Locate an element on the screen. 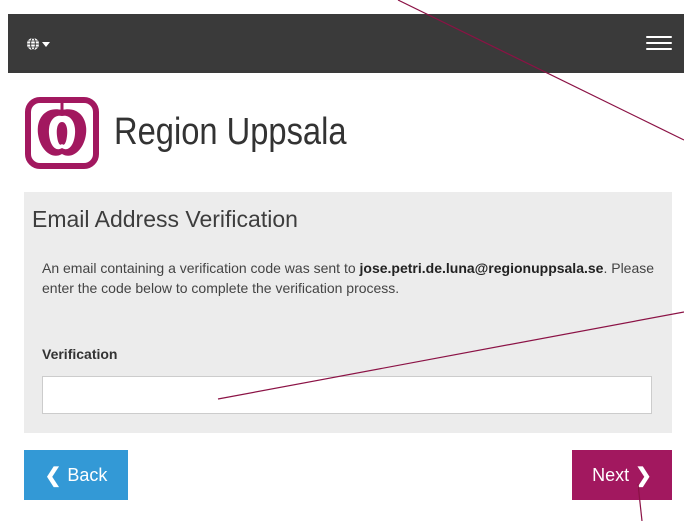  top-navigation-bar is located at coordinates (346, 43).